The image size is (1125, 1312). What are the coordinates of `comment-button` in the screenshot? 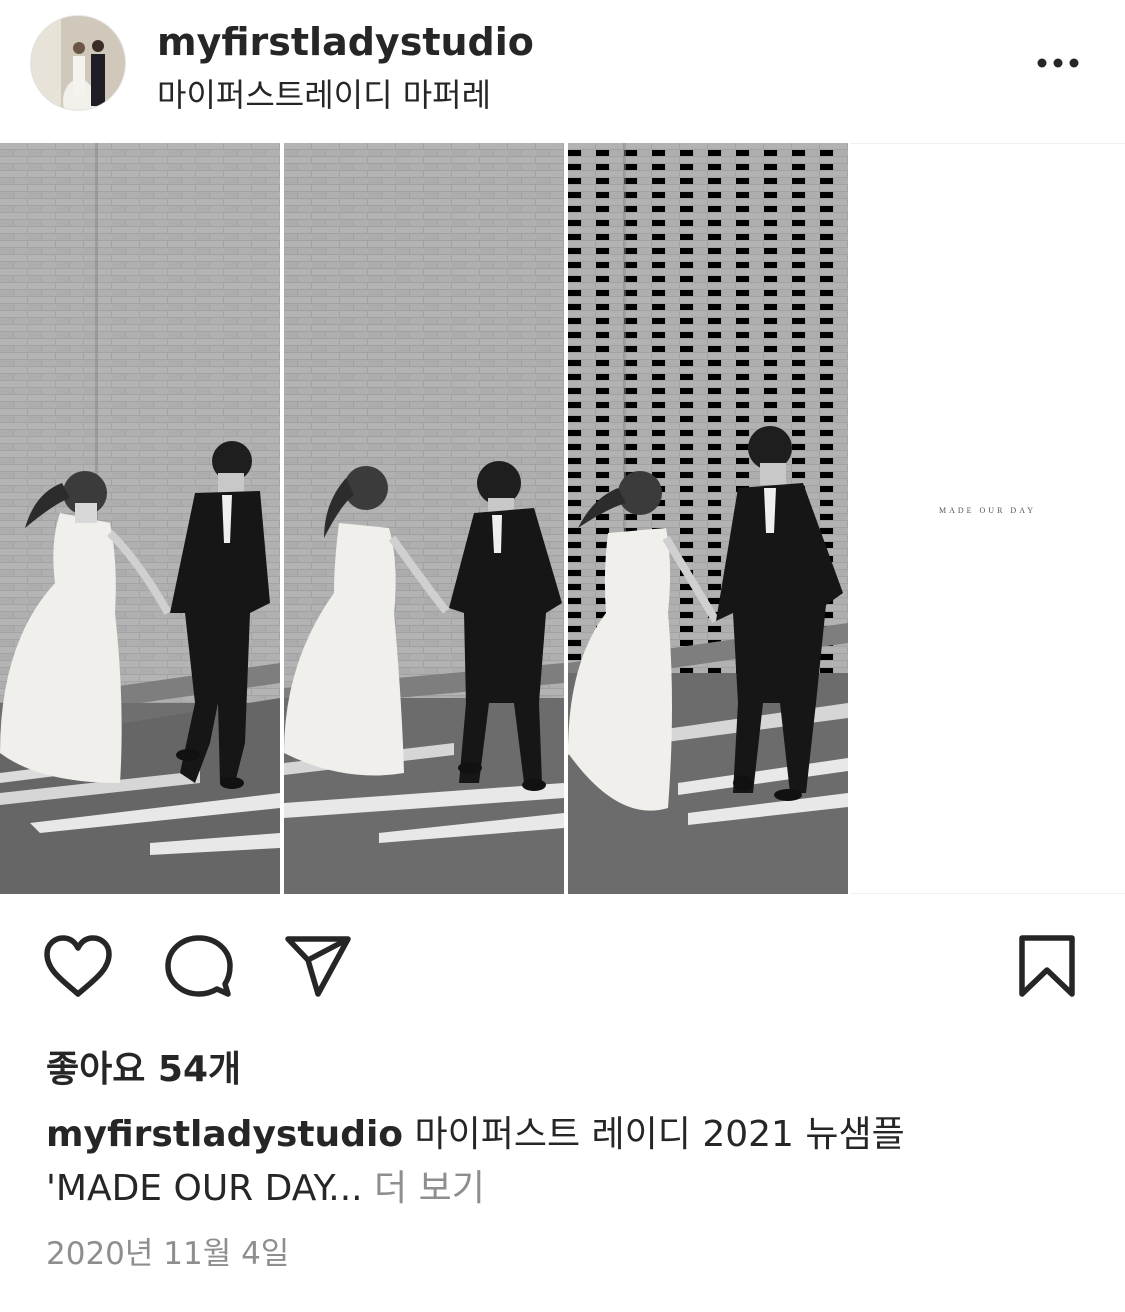 It's located at (199, 967).